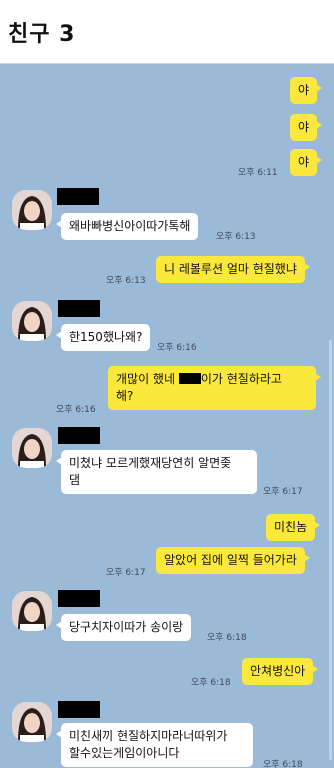 This screenshot has height=768, width=334. What do you see at coordinates (330, 550) in the screenshot?
I see `scrollbar` at bounding box center [330, 550].